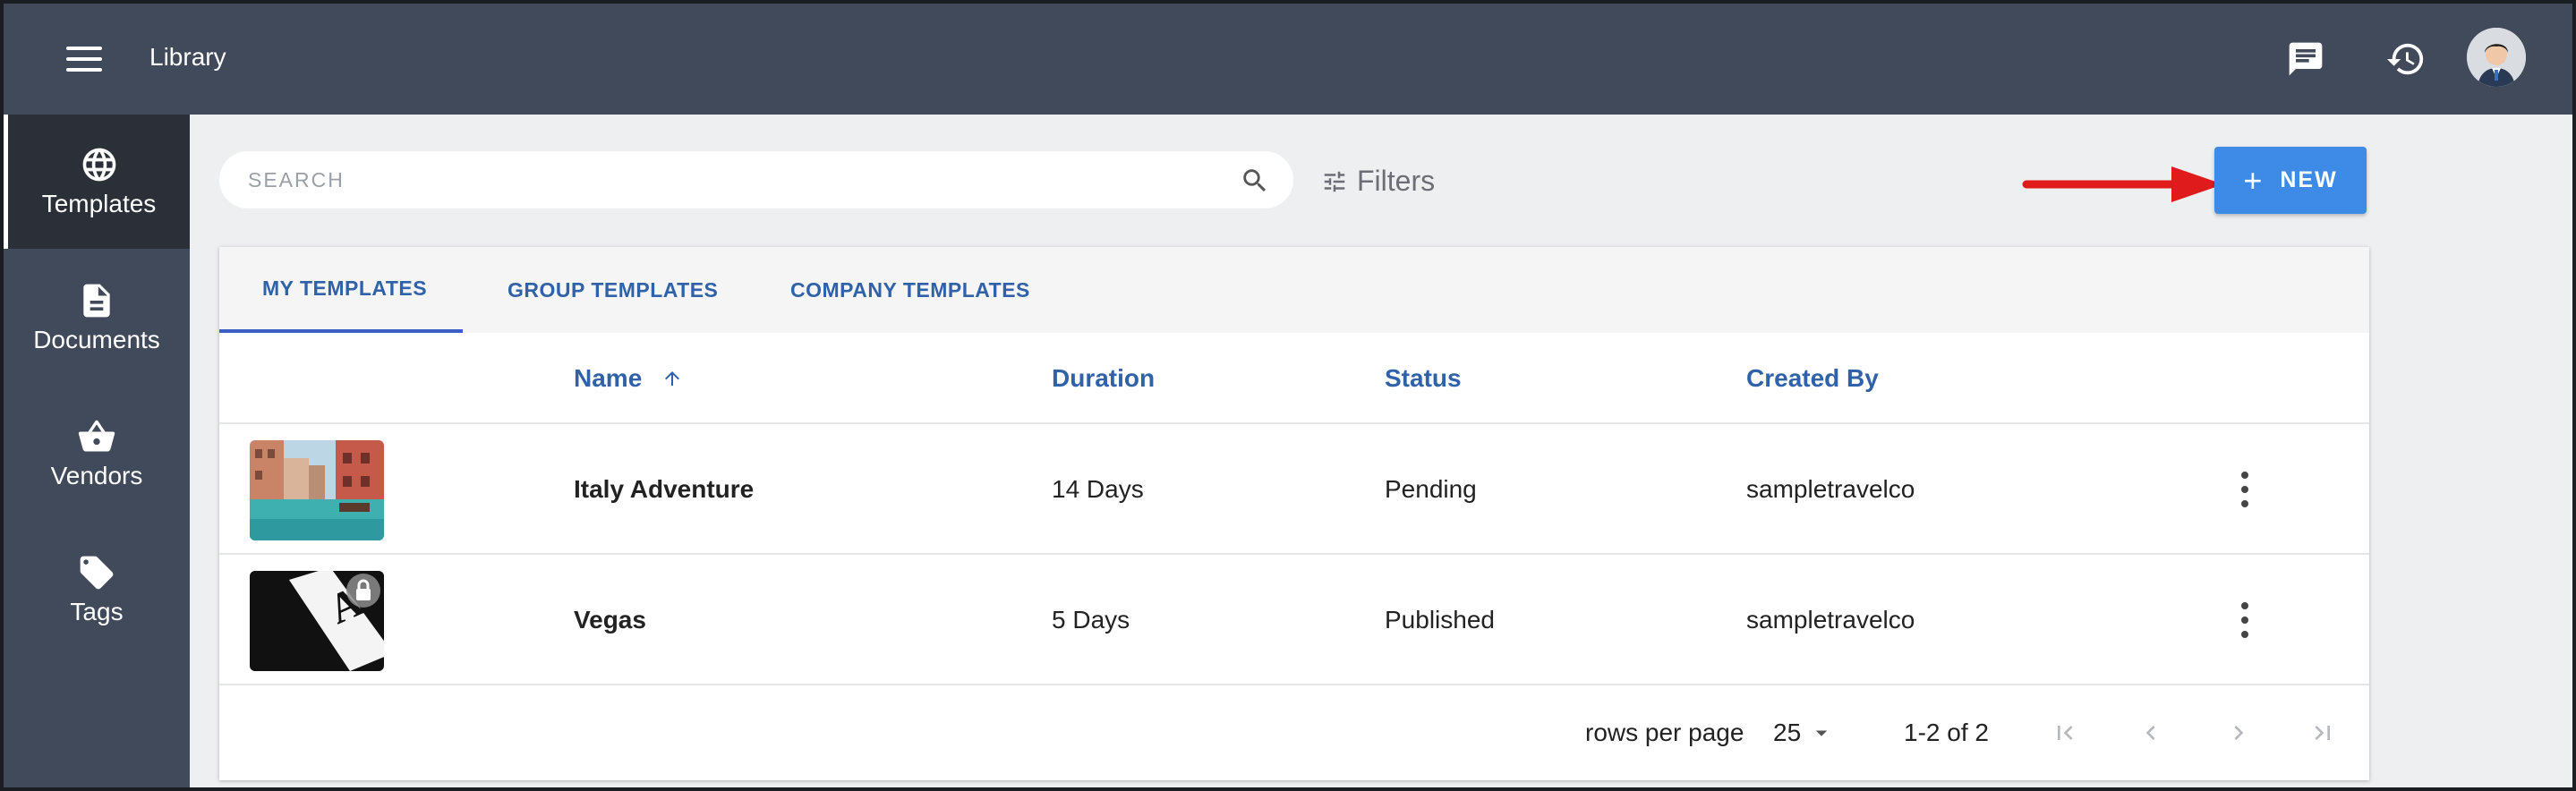 This screenshot has height=791, width=2576. What do you see at coordinates (731, 180) in the screenshot?
I see `search-input` at bounding box center [731, 180].